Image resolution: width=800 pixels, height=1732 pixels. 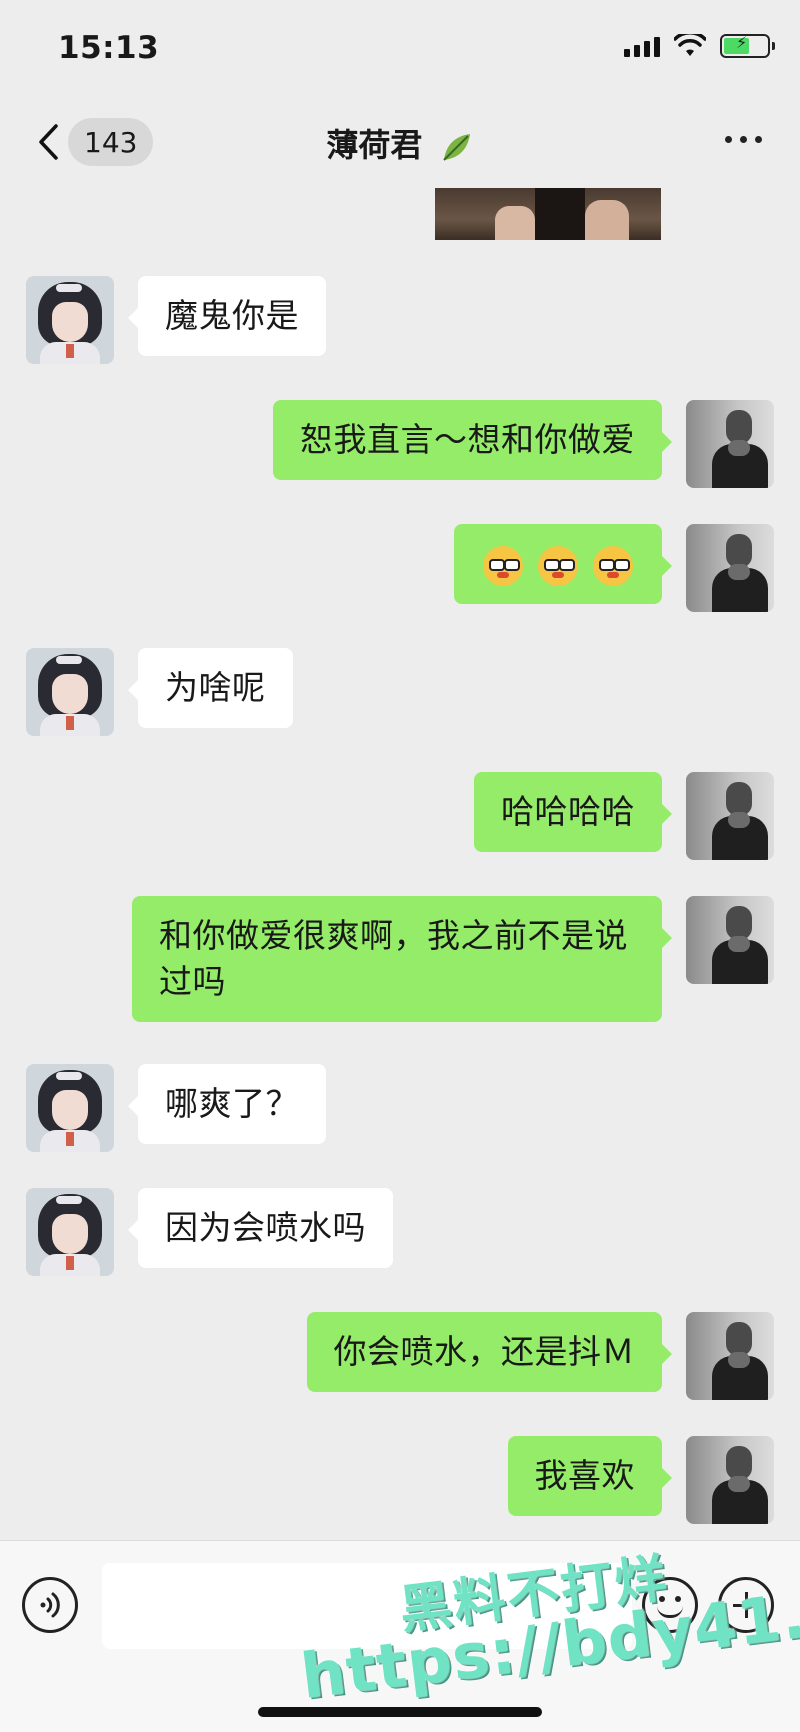 I want to click on message-row: 恕我直言～想和你做爱, so click(x=523, y=444).